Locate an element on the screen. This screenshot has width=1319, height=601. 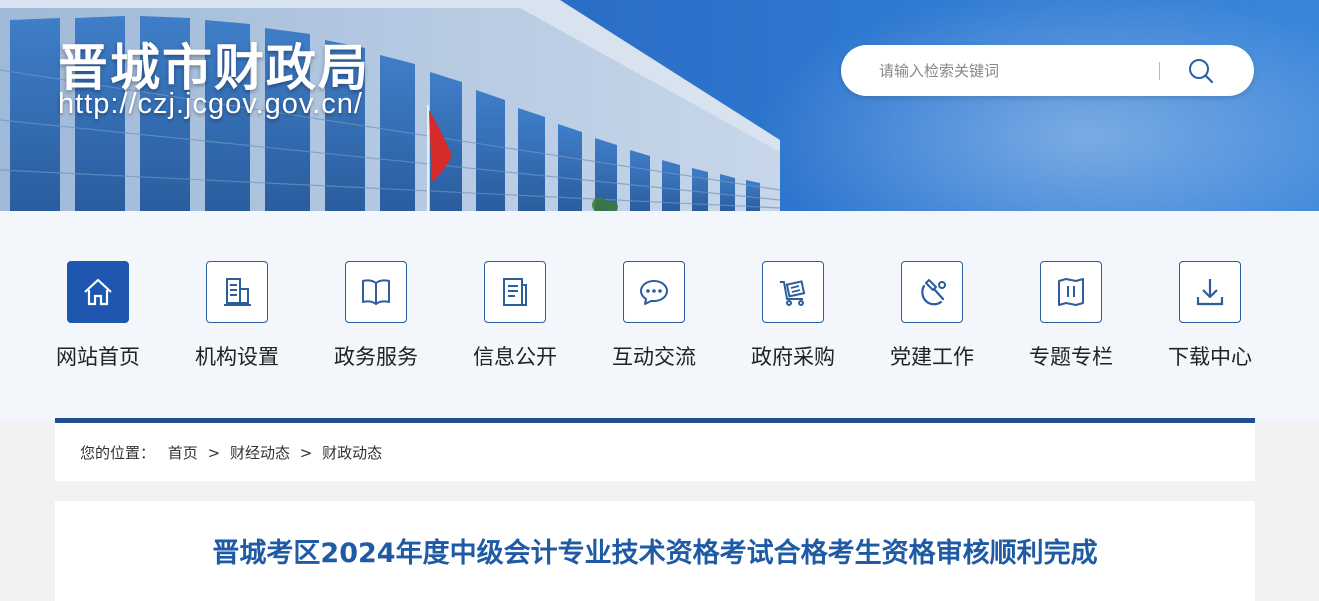
party-emblem-icon is located at coordinates (933, 292).